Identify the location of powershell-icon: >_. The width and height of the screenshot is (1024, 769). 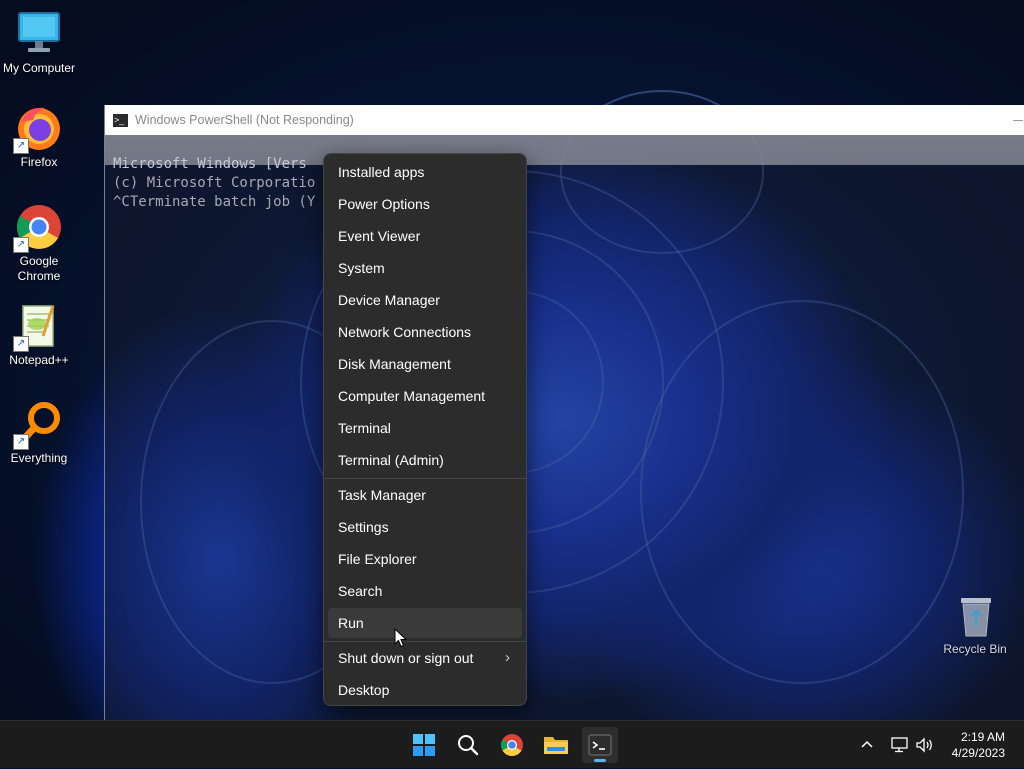
(120, 120).